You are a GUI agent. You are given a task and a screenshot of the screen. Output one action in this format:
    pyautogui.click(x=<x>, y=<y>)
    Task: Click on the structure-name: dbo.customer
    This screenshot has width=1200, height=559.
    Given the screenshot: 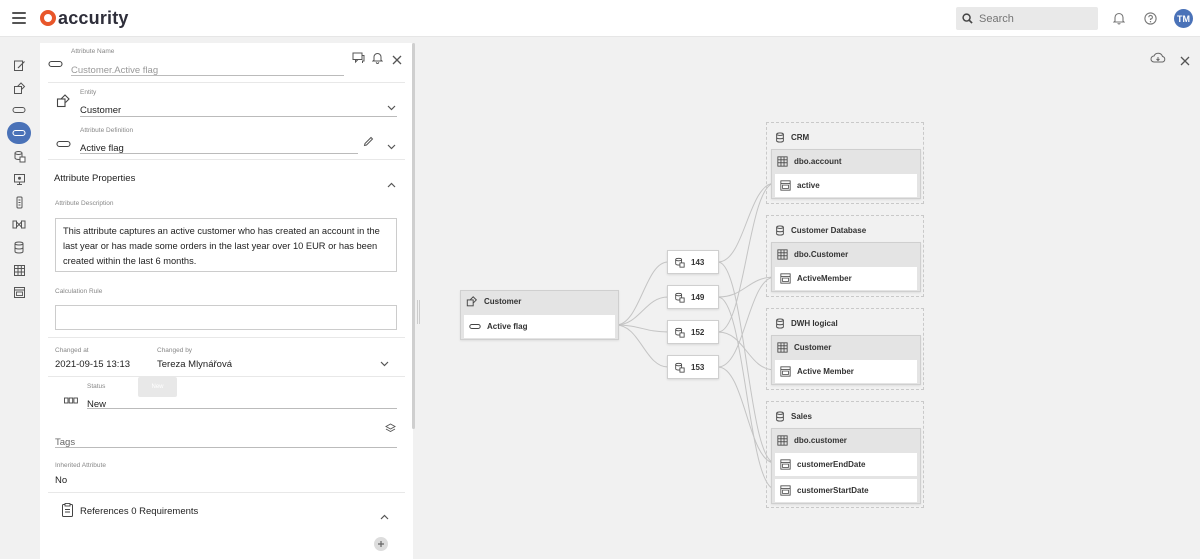 What is the action you would take?
    pyautogui.click(x=820, y=440)
    